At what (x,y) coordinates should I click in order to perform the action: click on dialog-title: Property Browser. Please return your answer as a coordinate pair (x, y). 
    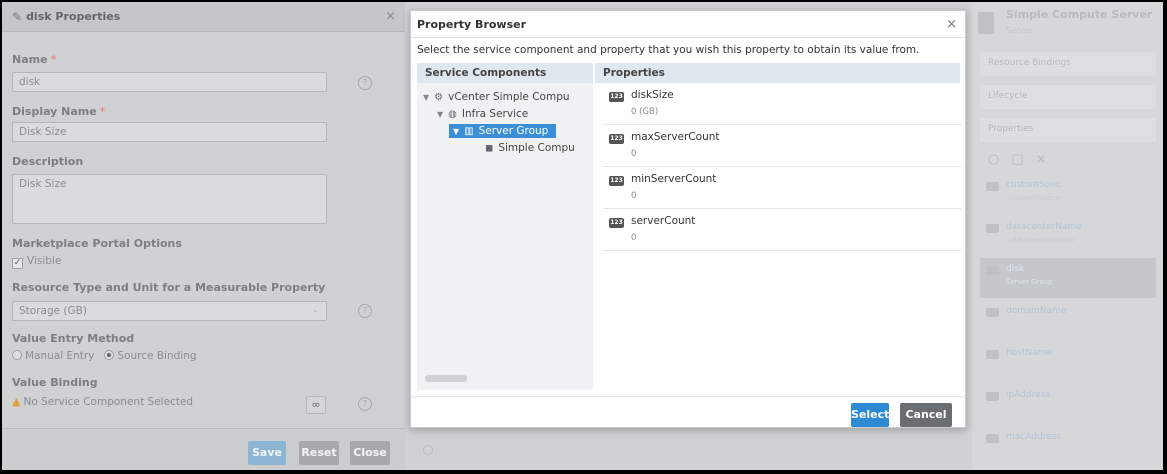
    Looking at the image, I should click on (472, 24).